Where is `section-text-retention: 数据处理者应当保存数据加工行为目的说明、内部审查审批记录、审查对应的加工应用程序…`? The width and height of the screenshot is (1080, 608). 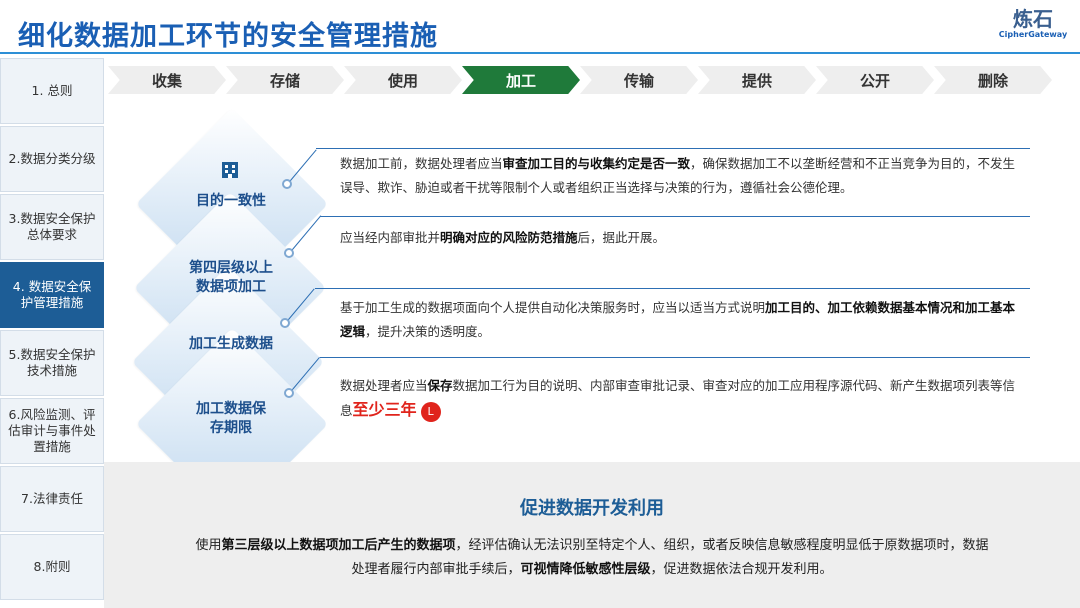 section-text-retention: 数据处理者应当保存数据加工行为目的说明、内部审查审批记录、审查对应的加工应用程序… is located at coordinates (680, 398).